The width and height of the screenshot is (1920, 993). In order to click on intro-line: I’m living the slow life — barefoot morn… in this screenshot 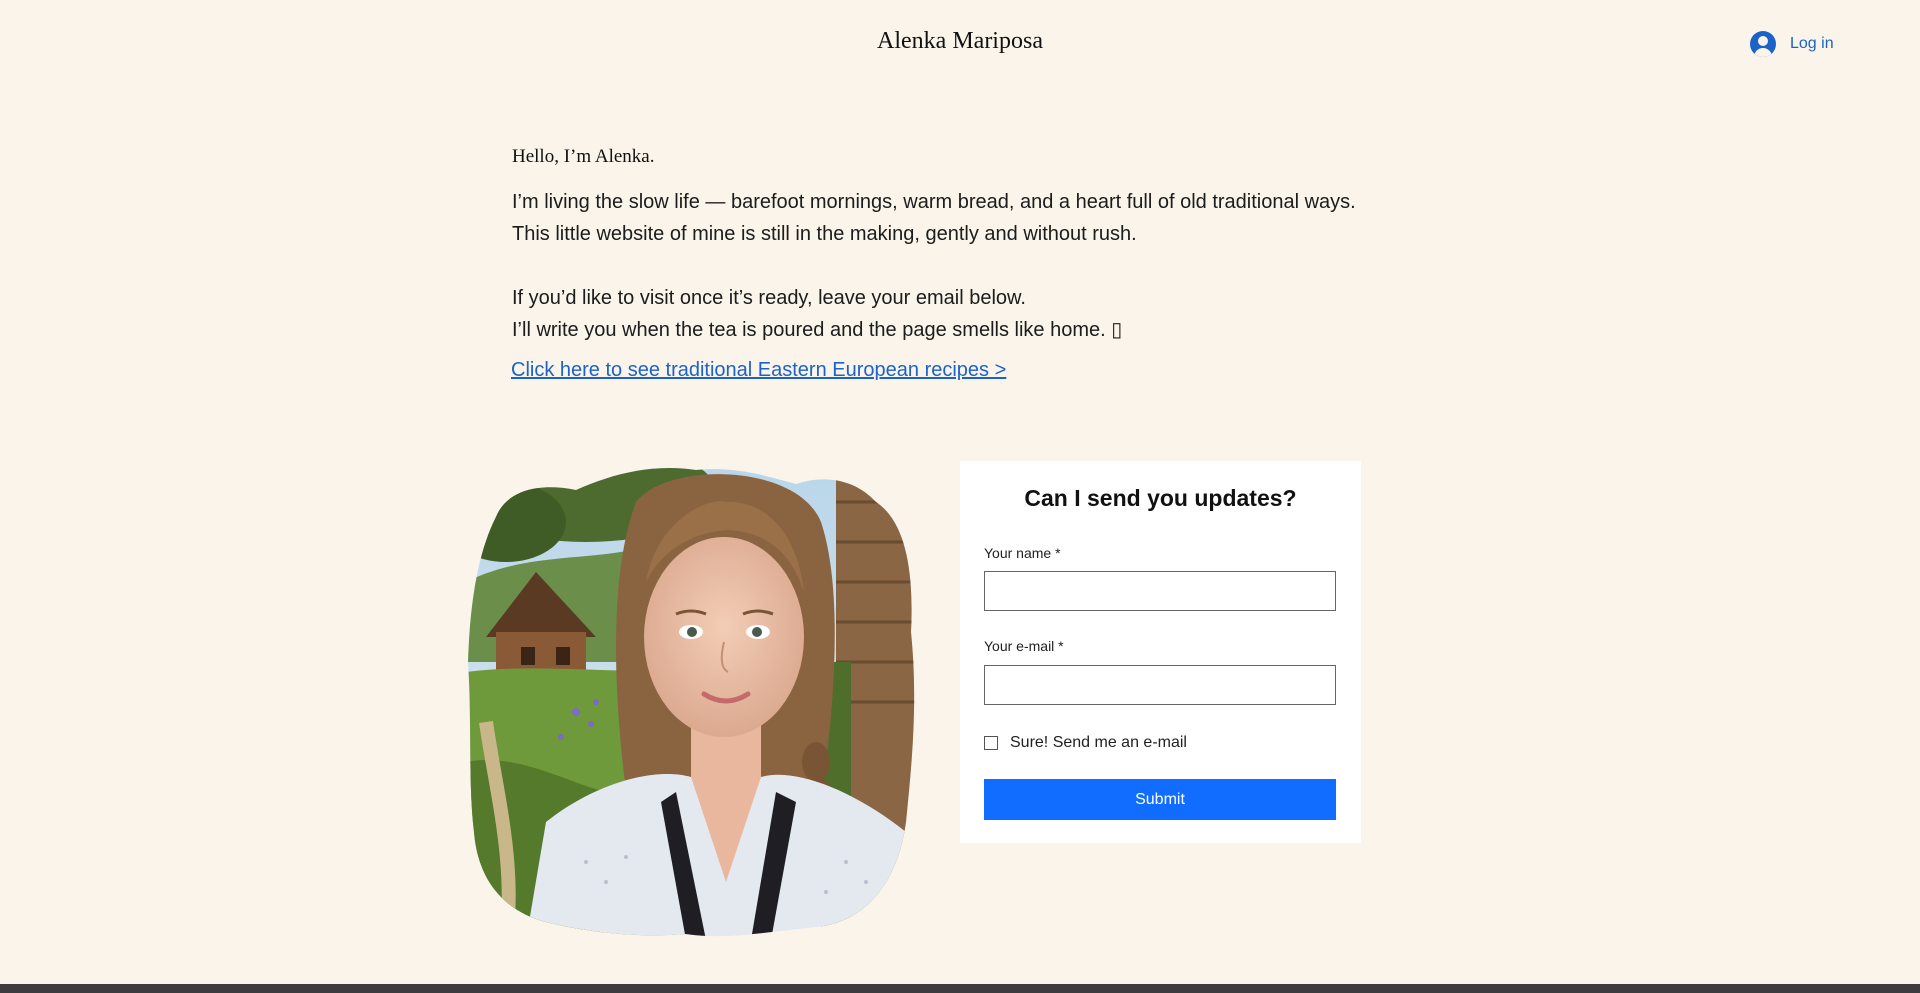, I will do `click(934, 202)`.